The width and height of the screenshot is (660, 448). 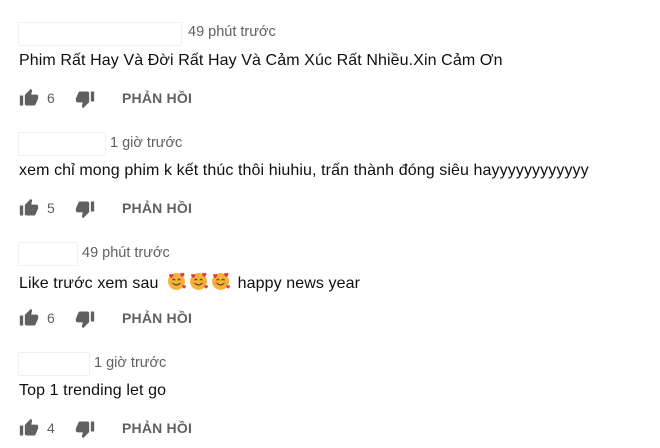 I want to click on like-count: 5, so click(x=51, y=208).